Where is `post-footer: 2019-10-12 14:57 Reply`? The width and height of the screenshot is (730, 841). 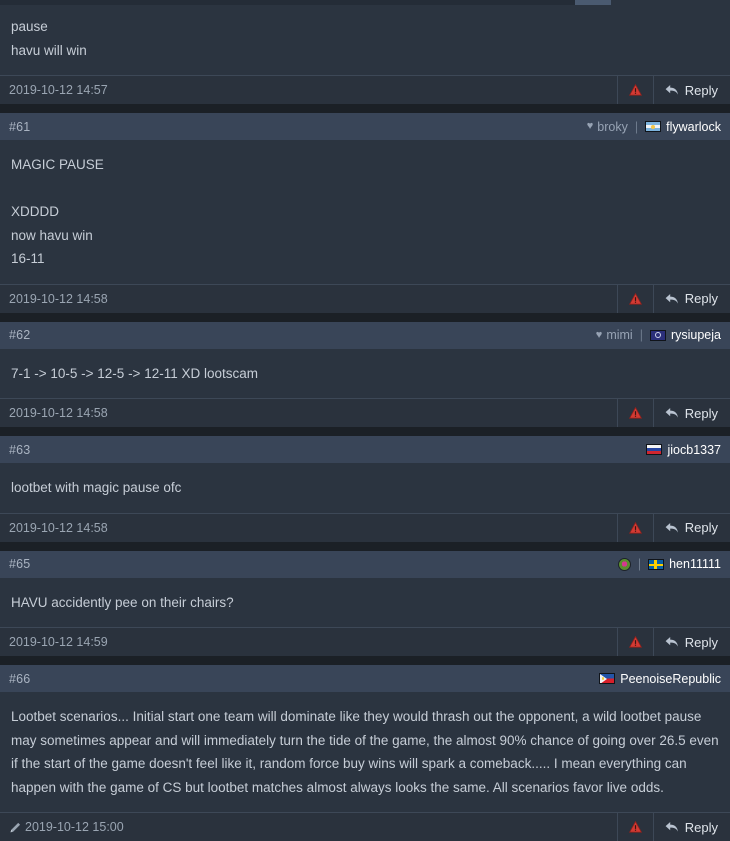
post-footer: 2019-10-12 14:57 Reply is located at coordinates (365, 89).